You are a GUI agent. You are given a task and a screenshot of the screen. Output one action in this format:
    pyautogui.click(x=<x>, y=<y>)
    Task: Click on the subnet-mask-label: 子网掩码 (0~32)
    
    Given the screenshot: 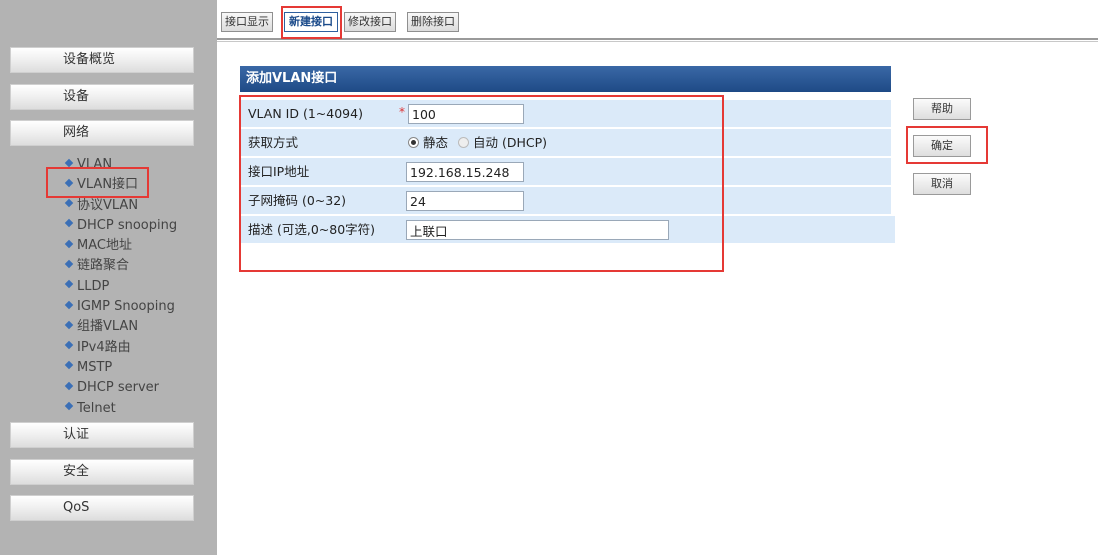 What is the action you would take?
    pyautogui.click(x=297, y=200)
    